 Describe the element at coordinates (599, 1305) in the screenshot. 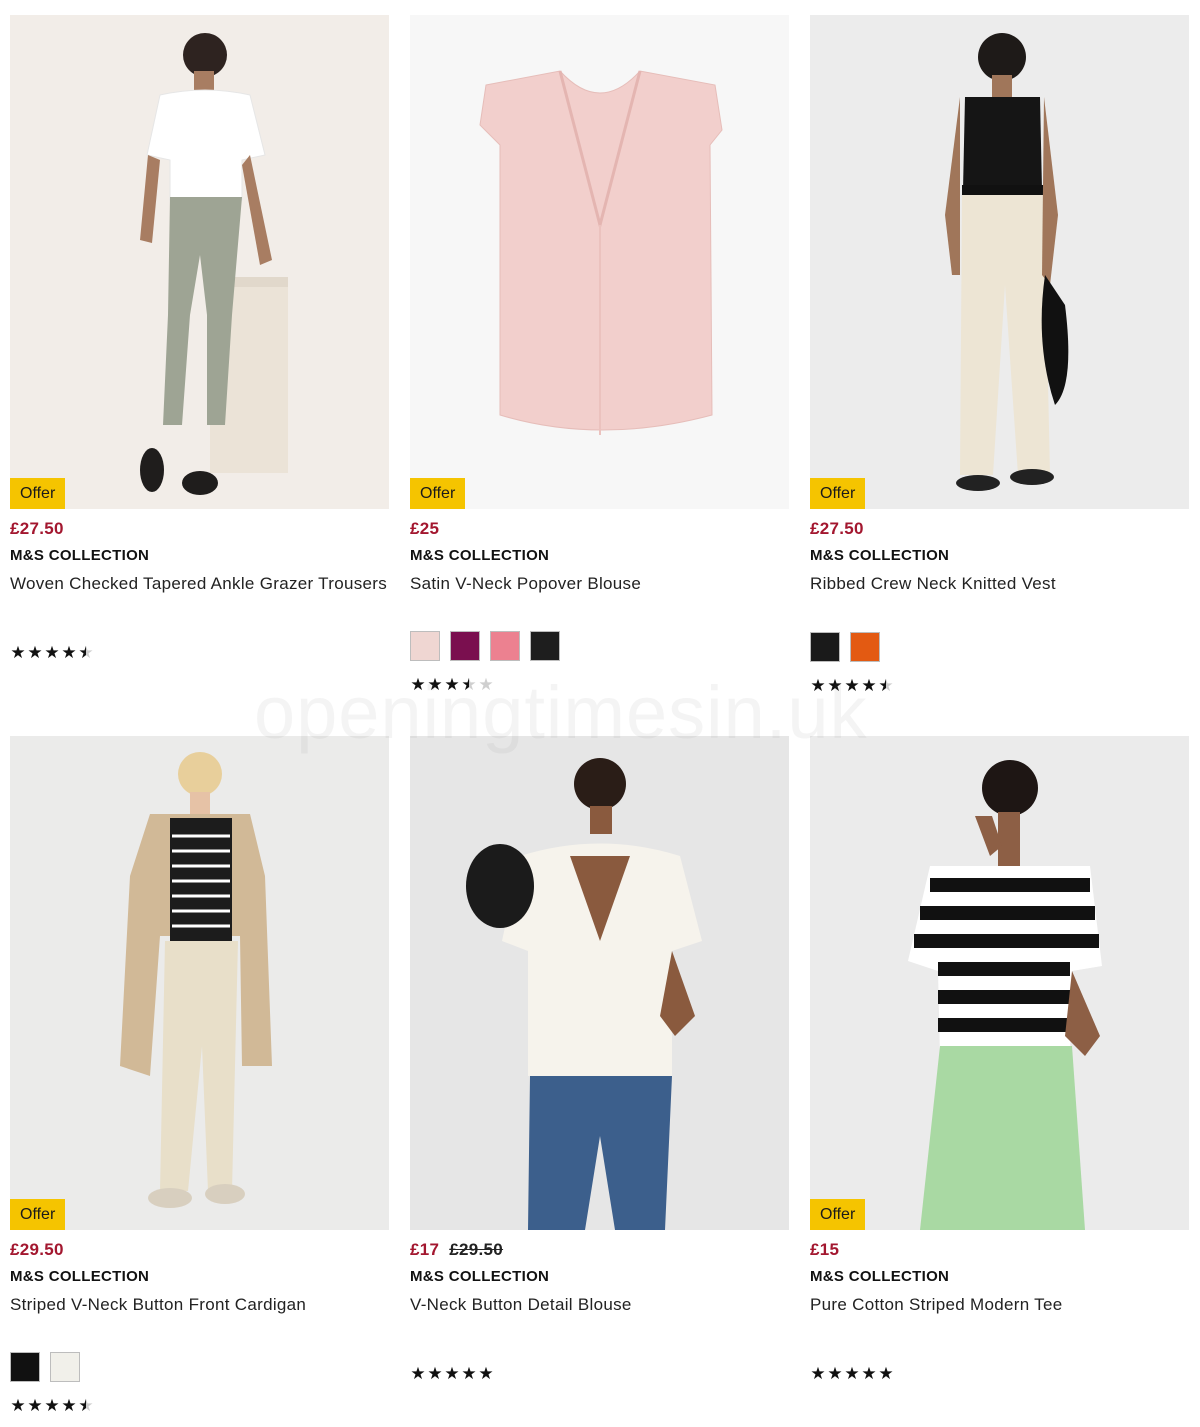

I see `product-title: V-Neck Button Detail Blouse` at that location.